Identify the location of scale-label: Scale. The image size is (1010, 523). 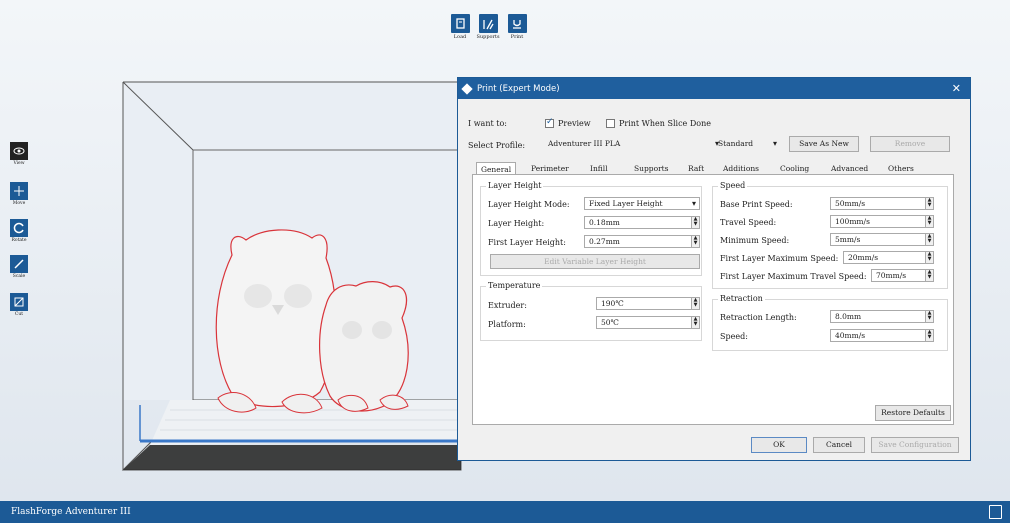
(19, 276).